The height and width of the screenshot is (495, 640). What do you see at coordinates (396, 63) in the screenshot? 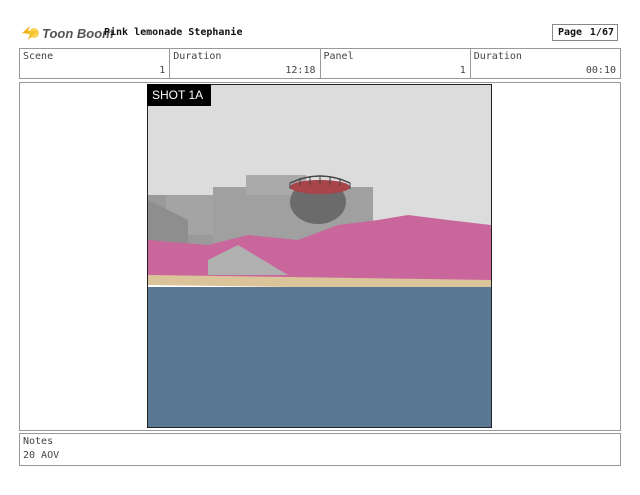
I see `panel-cell: Panel 1` at bounding box center [396, 63].